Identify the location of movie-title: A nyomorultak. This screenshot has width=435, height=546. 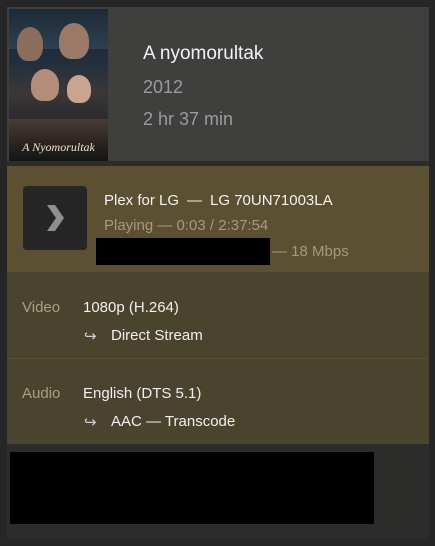
(203, 54).